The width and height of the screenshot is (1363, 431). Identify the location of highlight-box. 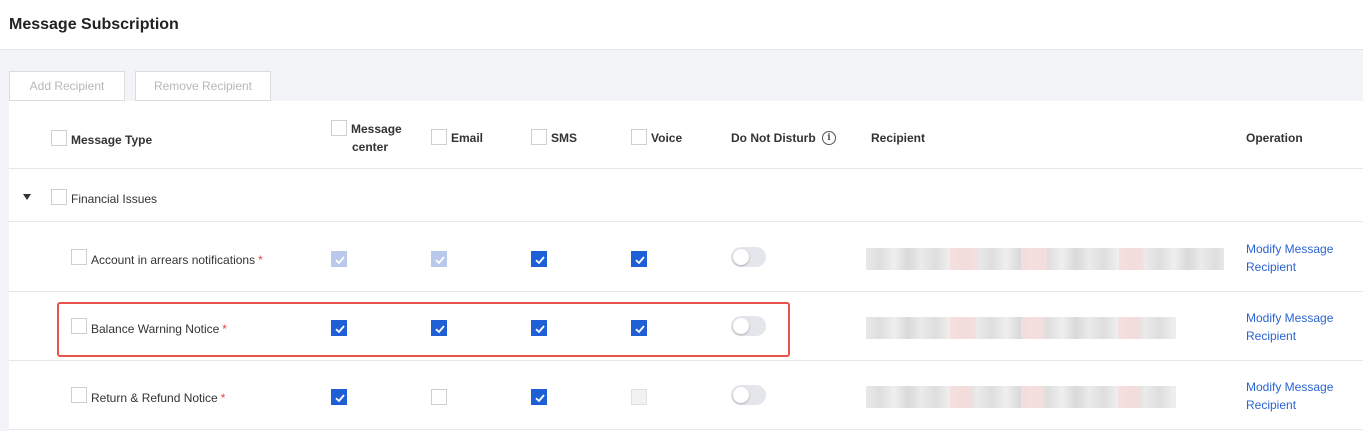
(423, 329).